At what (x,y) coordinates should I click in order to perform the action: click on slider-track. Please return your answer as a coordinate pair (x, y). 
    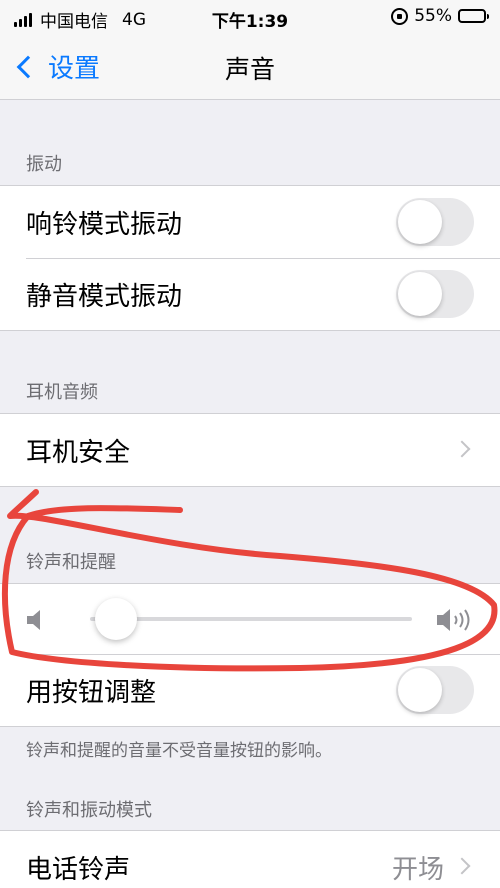
    Looking at the image, I should click on (251, 619).